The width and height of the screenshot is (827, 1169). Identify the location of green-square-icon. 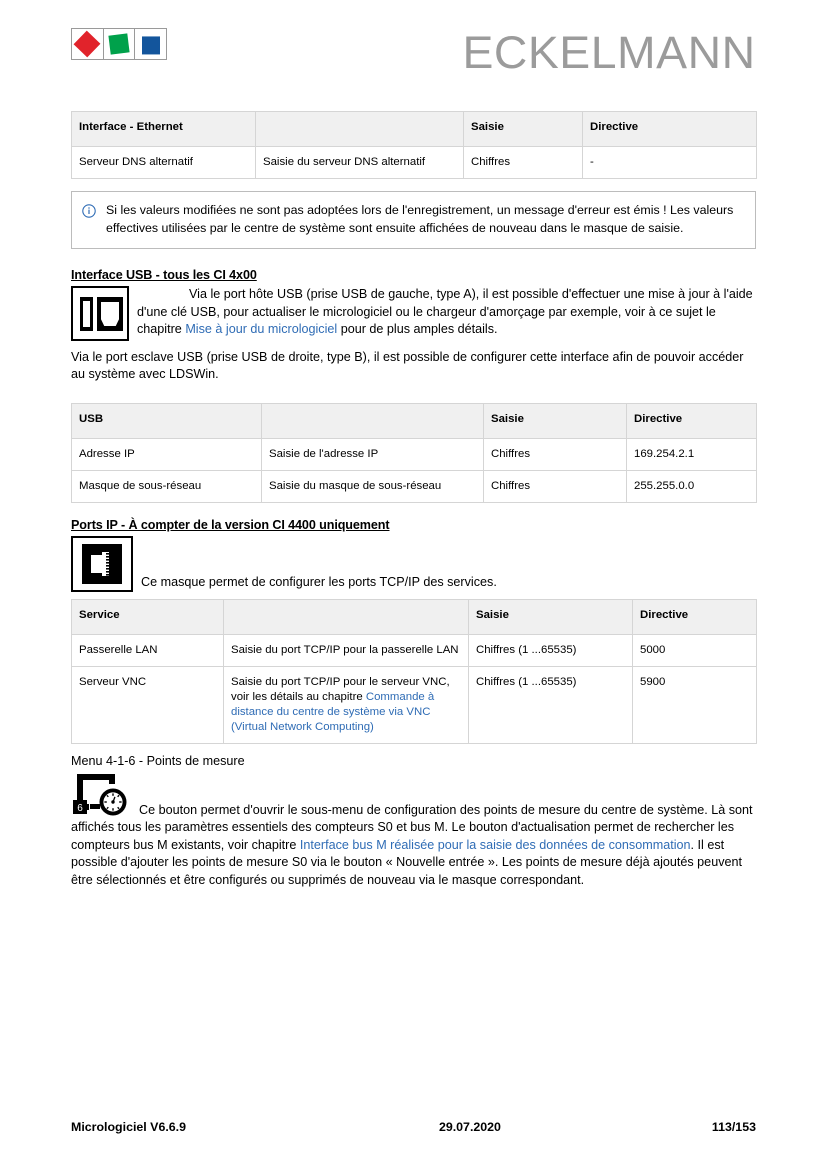
(119, 44).